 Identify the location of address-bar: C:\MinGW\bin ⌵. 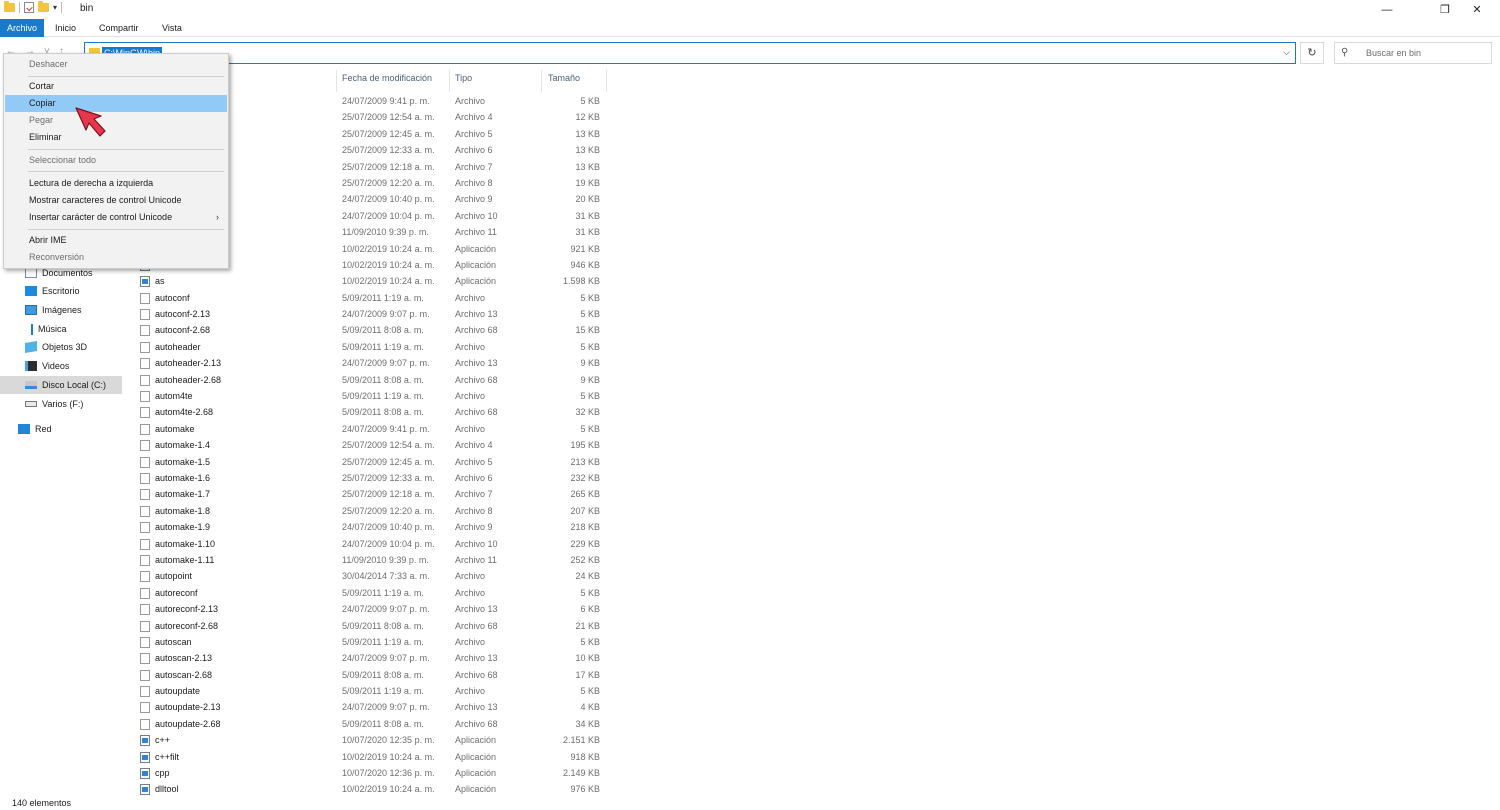
(690, 53).